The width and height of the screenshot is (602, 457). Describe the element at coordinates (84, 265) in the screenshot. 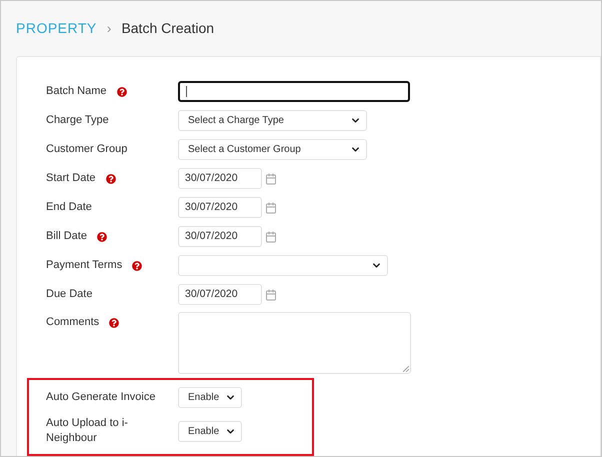

I see `field-label: Payment Terms` at that location.